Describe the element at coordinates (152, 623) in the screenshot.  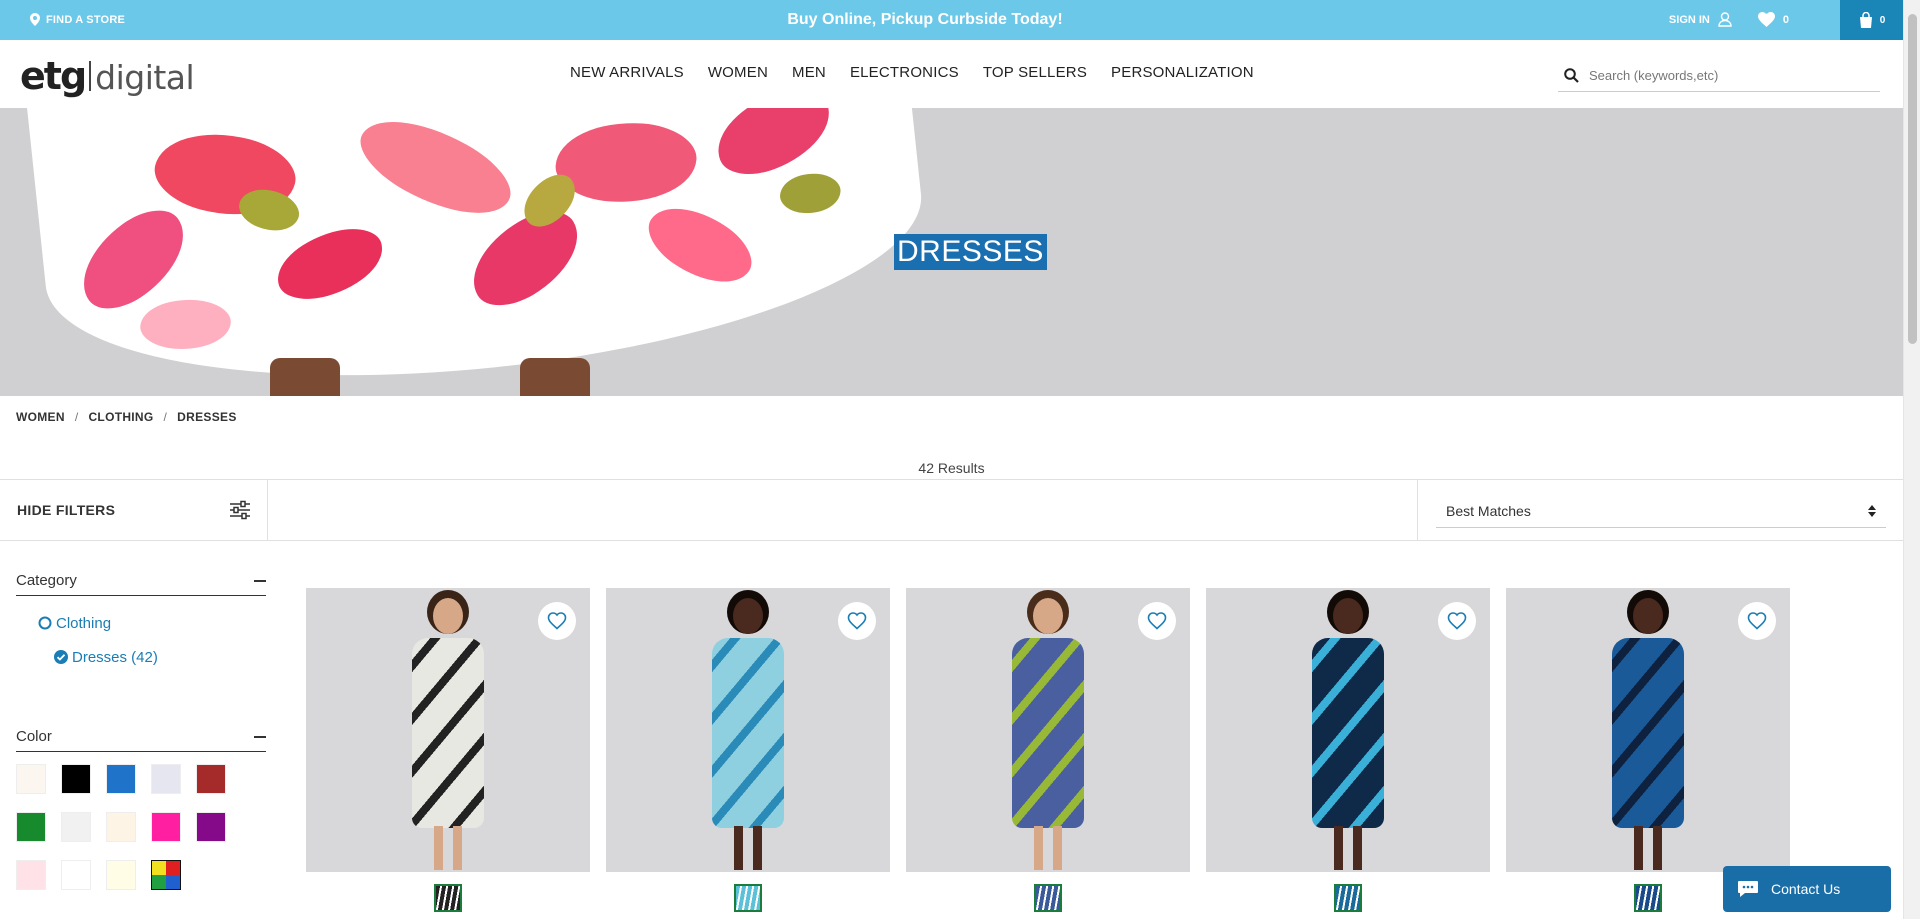
I see `category-option-clothing: Clothing` at that location.